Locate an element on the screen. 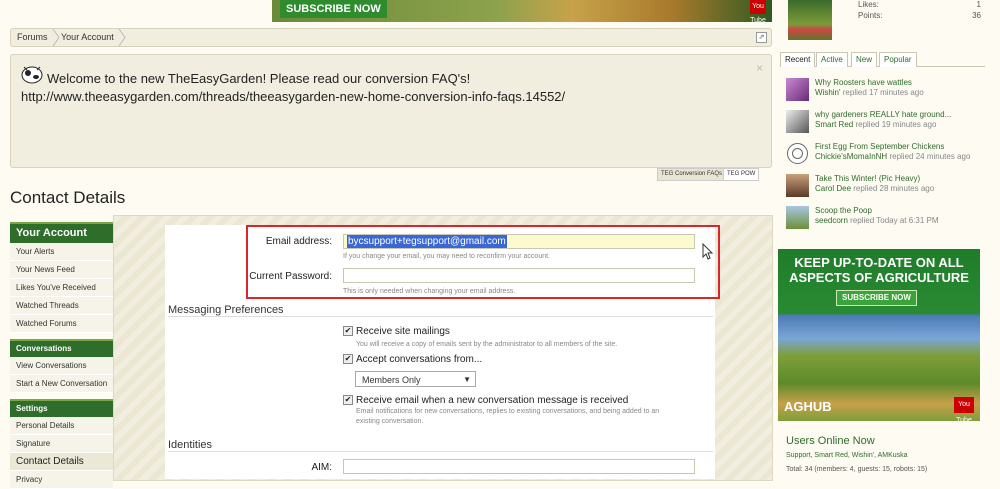 The width and height of the screenshot is (1000, 489). accept-from-value: Members Only is located at coordinates (391, 380).